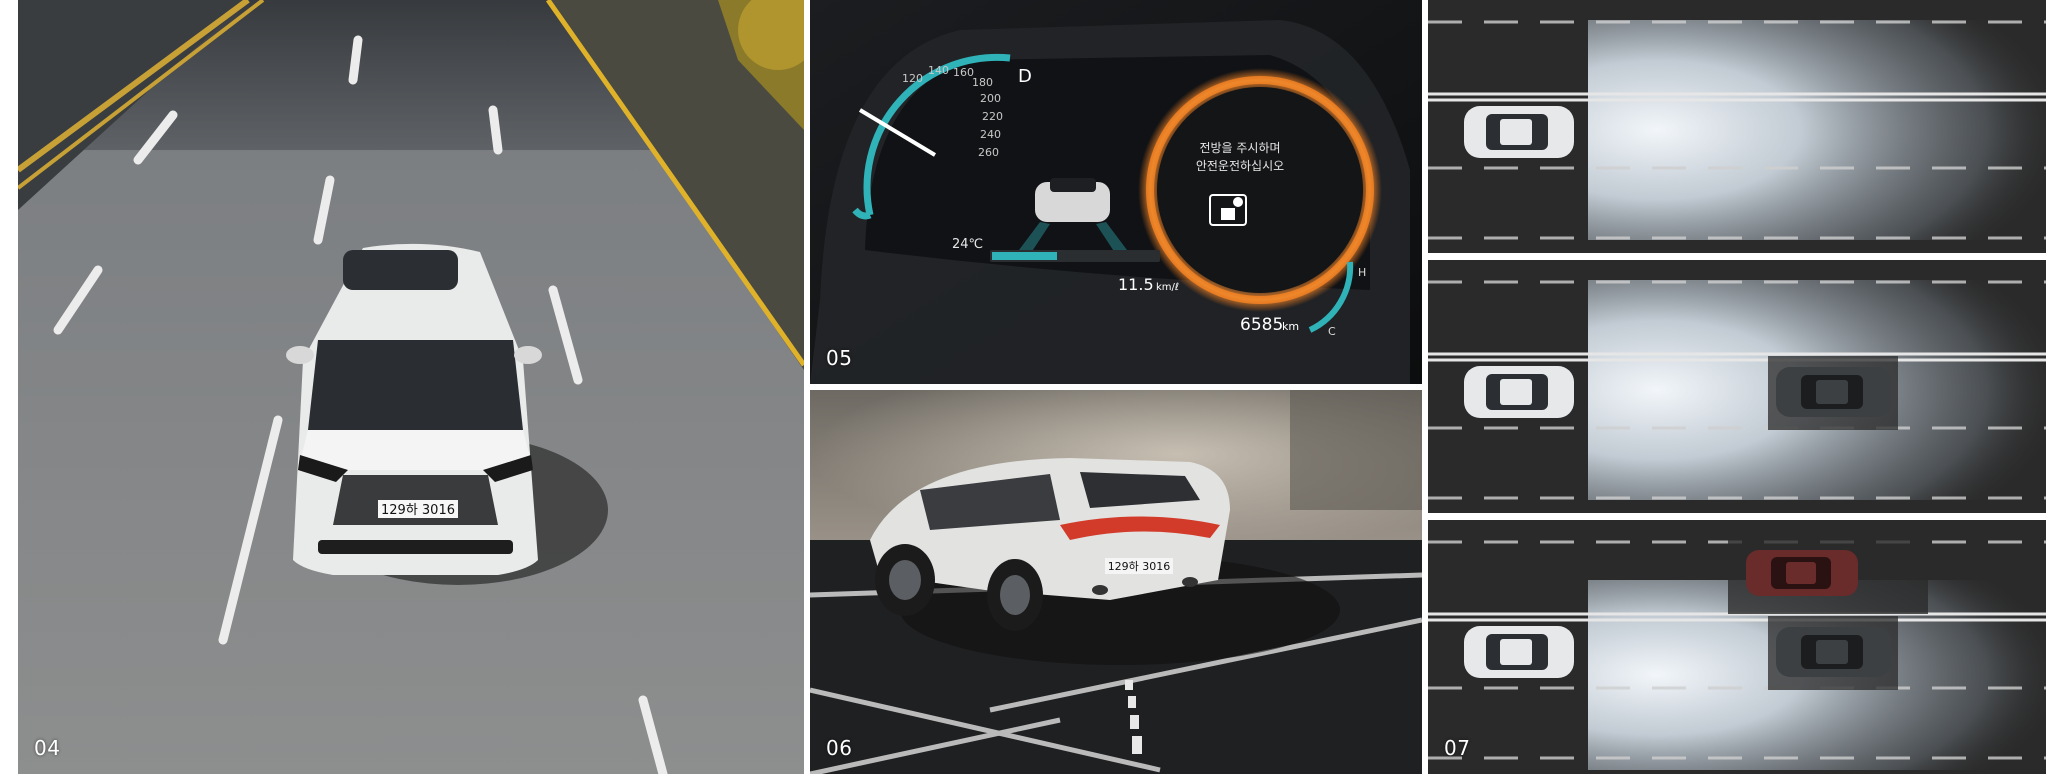  What do you see at coordinates (1362, 272) in the screenshot?
I see `temp-high-label: H` at bounding box center [1362, 272].